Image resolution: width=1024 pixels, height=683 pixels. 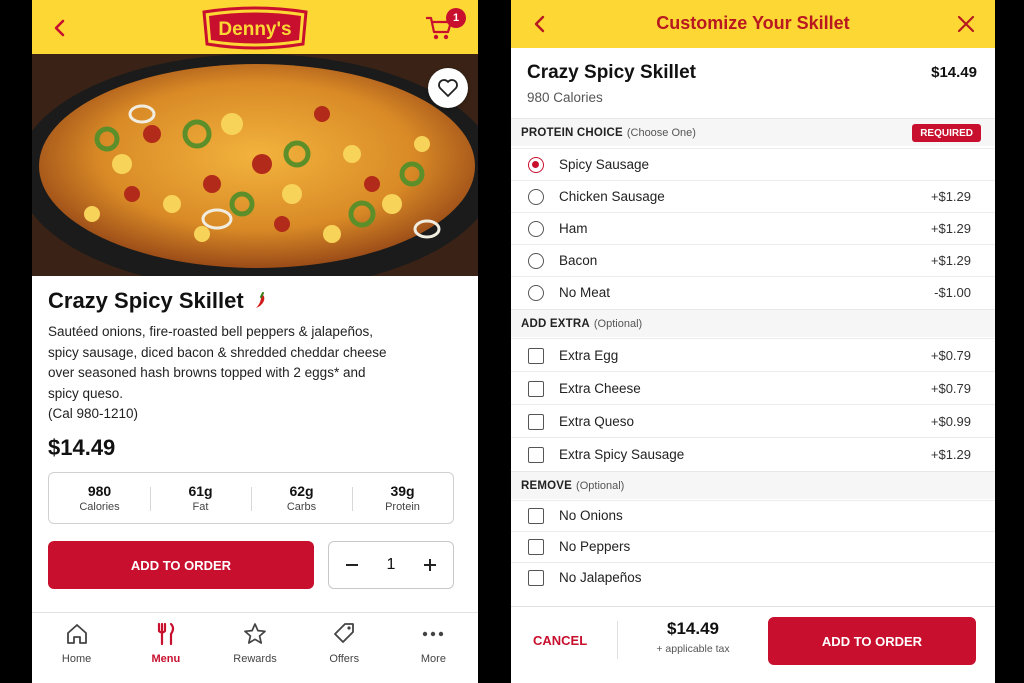 What do you see at coordinates (76, 634) in the screenshot?
I see `home-icon` at bounding box center [76, 634].